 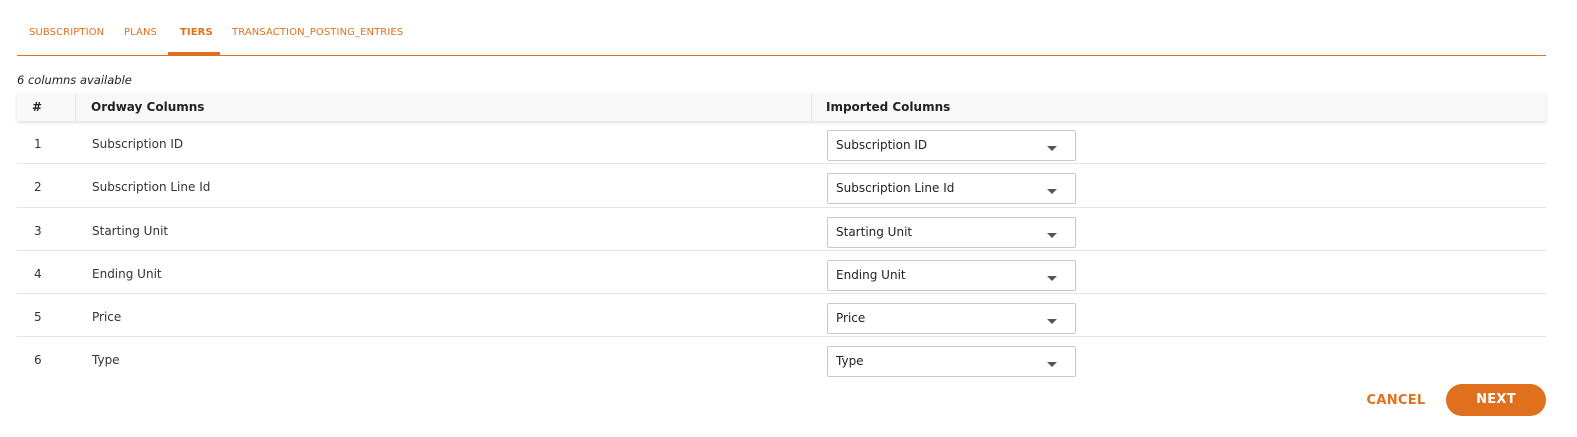 I want to click on row-index: 4, so click(x=38, y=273).